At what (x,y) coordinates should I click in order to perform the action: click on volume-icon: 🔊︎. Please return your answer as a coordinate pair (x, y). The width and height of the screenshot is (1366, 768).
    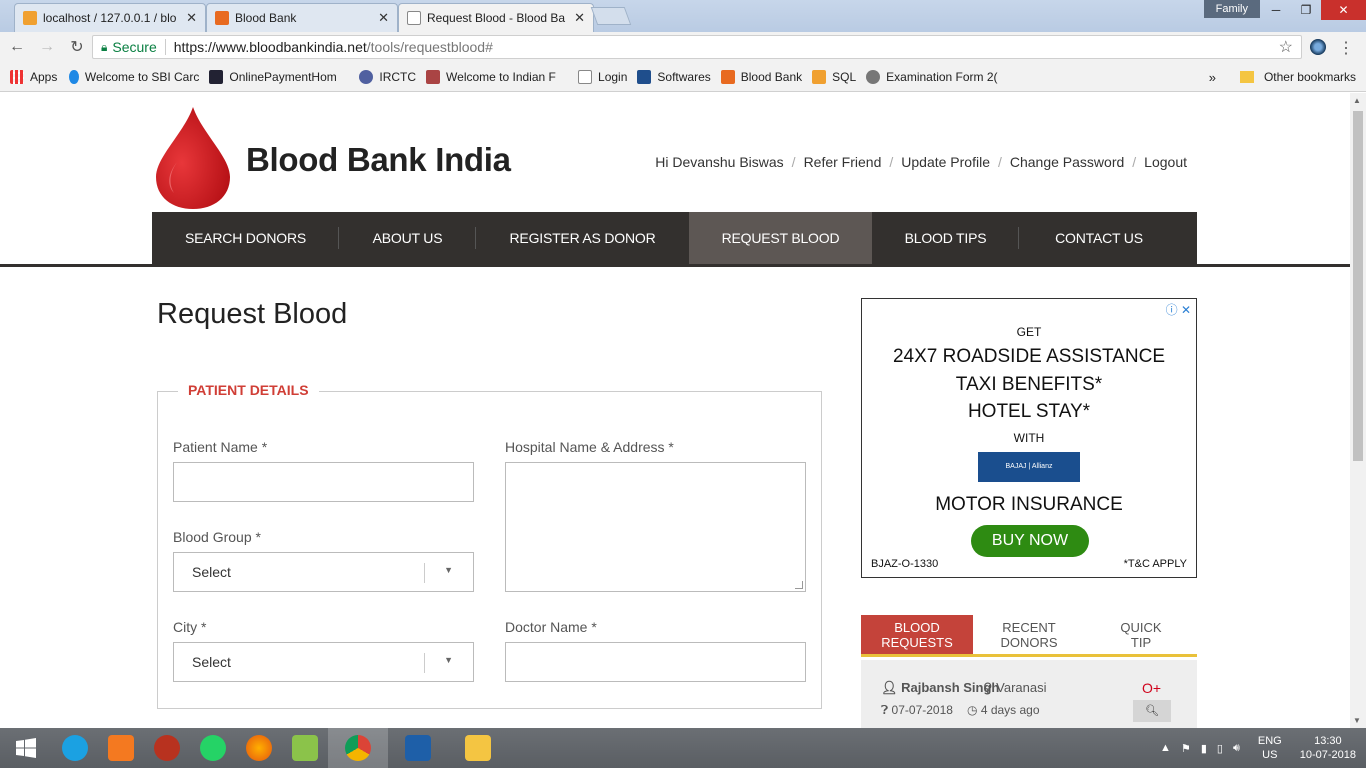
    Looking at the image, I should click on (1236, 748).